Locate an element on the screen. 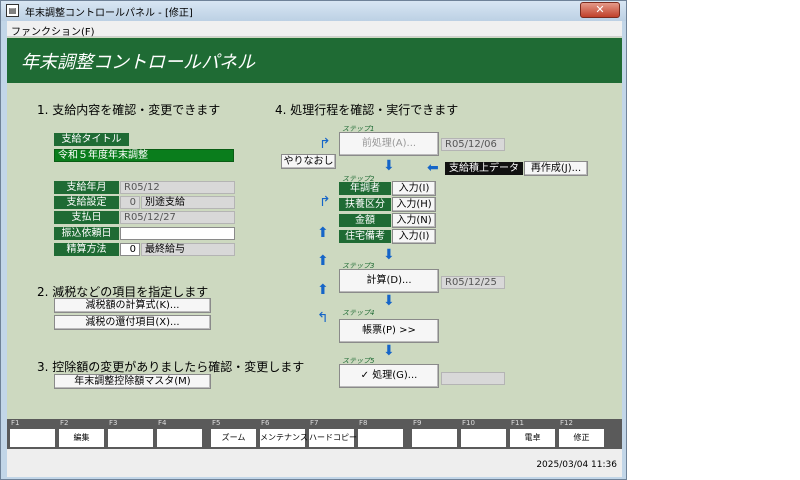 The image size is (800, 480). fkey-button: ハードコピー is located at coordinates (333, 438).